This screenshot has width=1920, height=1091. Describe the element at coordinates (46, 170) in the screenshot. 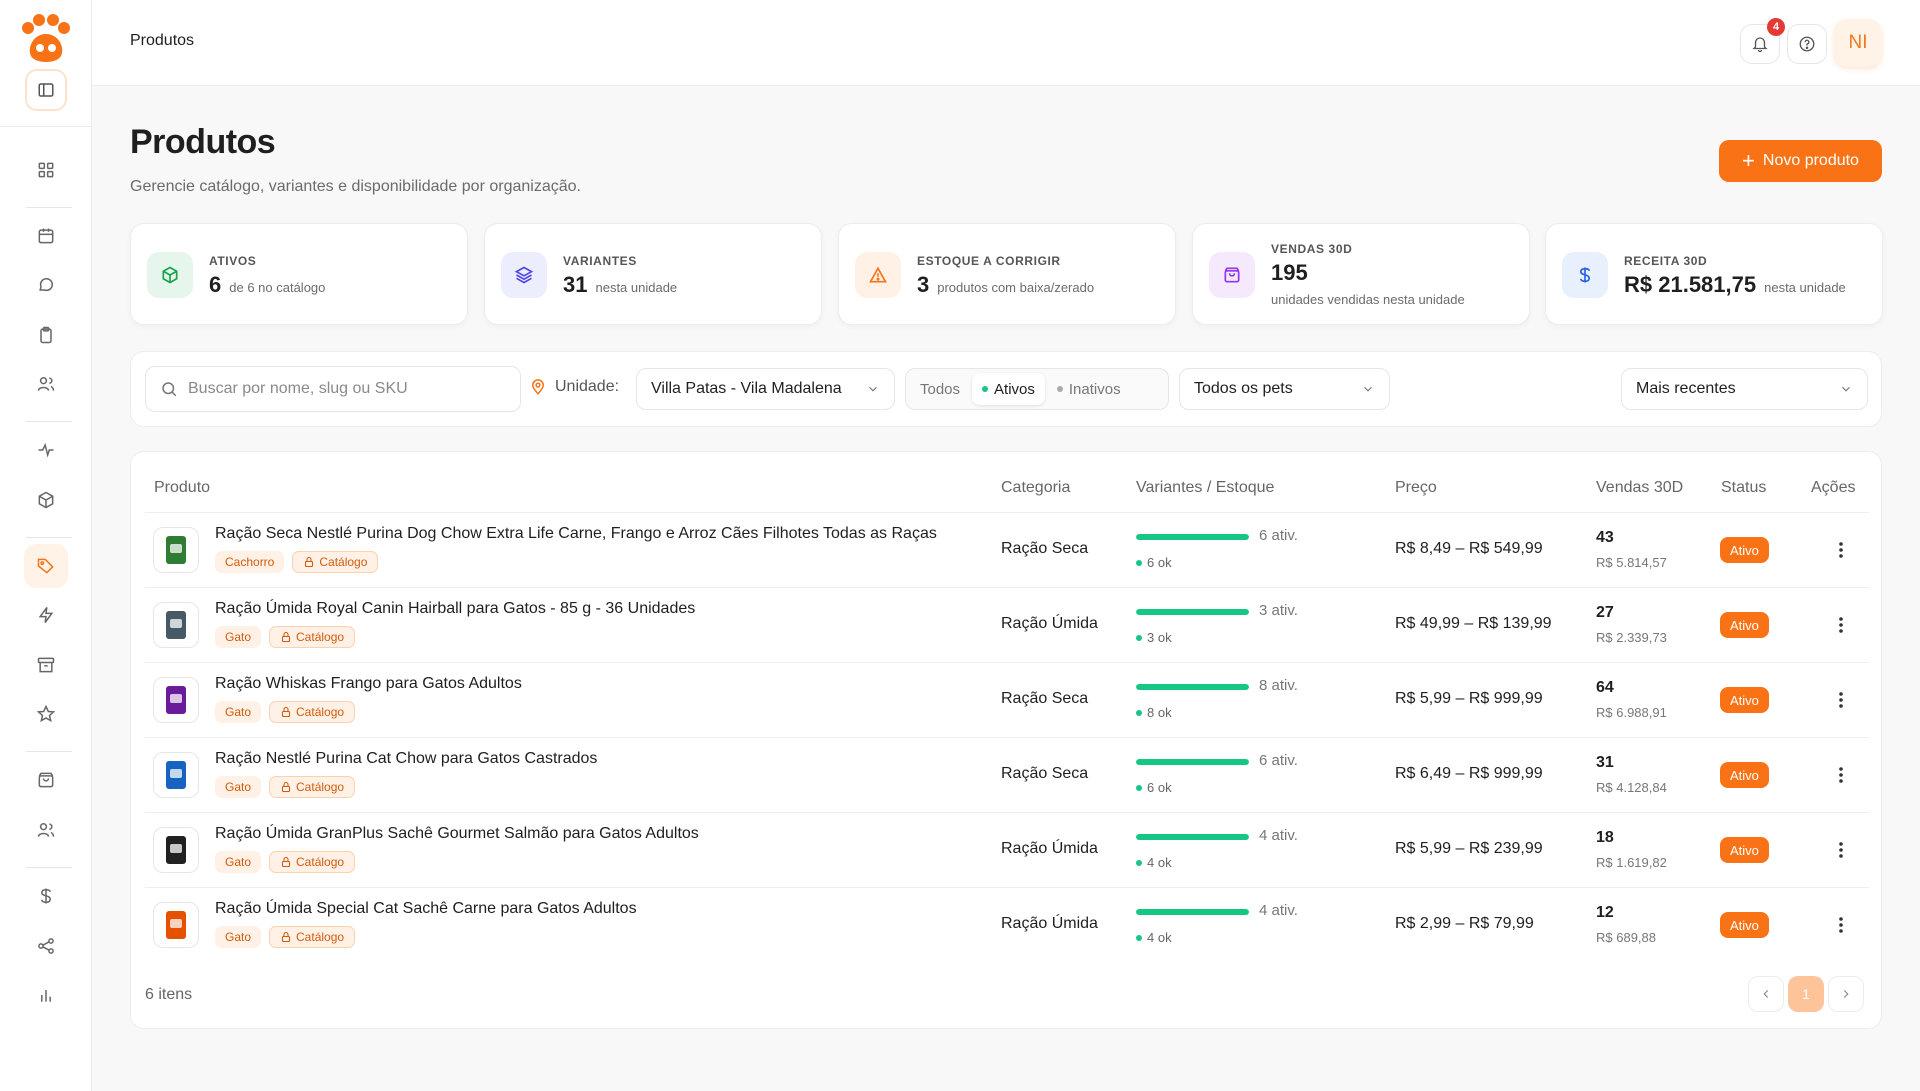

I see `nav-dashboard` at that location.